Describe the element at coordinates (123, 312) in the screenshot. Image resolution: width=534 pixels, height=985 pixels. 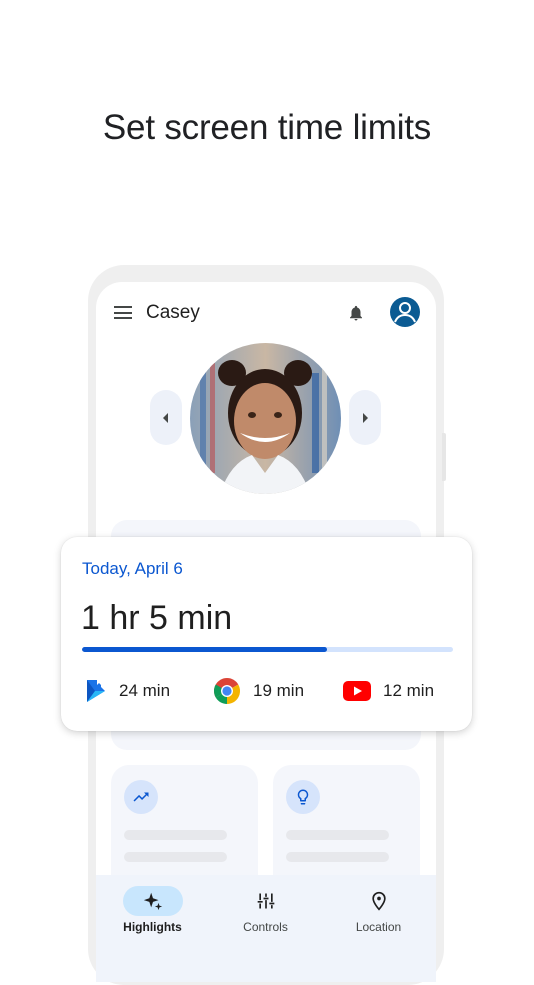
I see `hamburger-menu-icon` at that location.